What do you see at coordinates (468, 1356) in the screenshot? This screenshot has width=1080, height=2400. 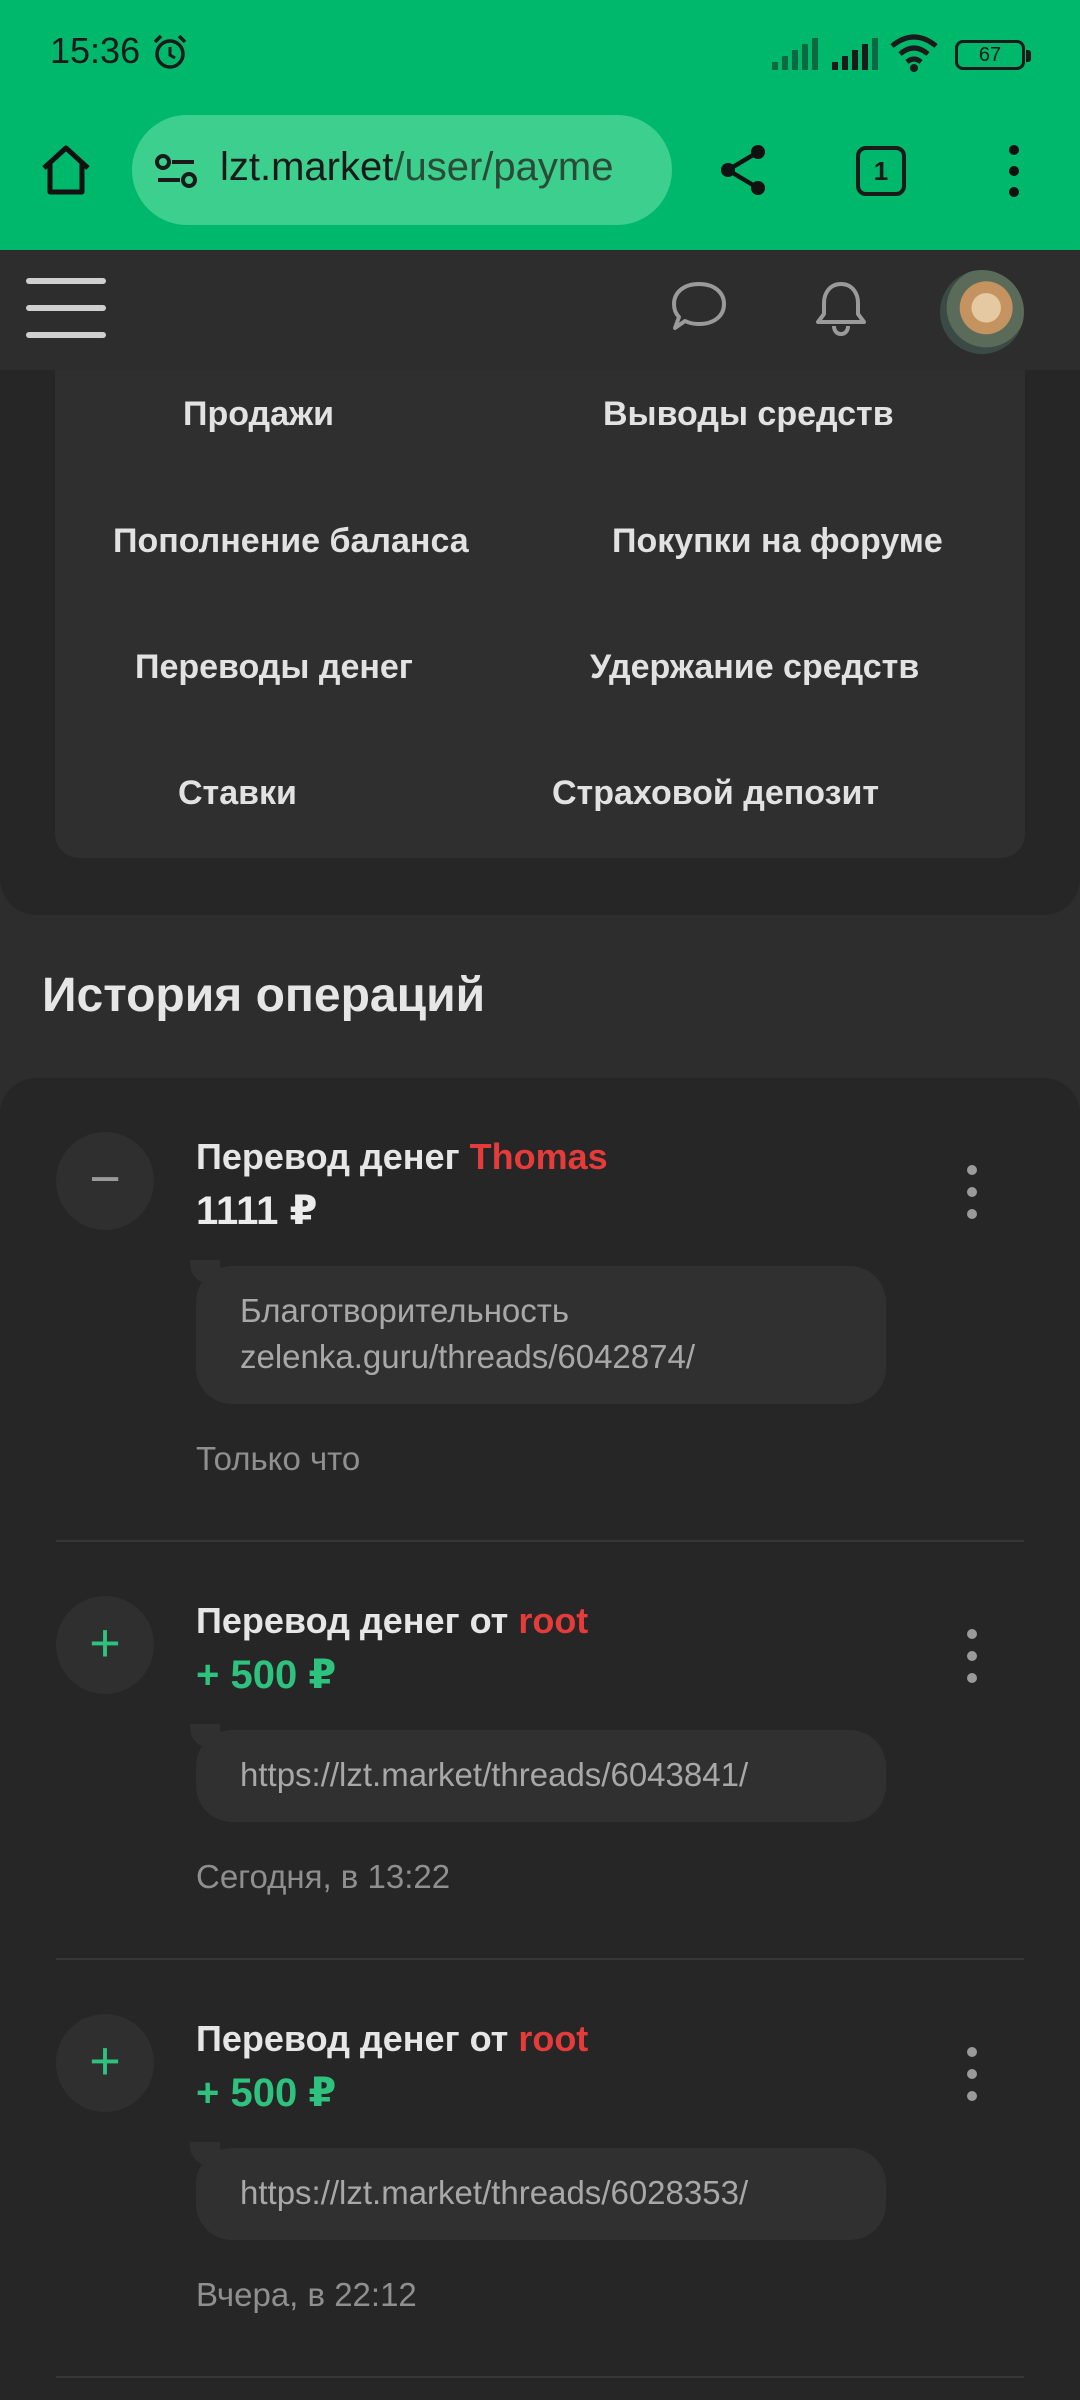 I see `comment-line: zelenka.guru/threads/6042874/` at bounding box center [468, 1356].